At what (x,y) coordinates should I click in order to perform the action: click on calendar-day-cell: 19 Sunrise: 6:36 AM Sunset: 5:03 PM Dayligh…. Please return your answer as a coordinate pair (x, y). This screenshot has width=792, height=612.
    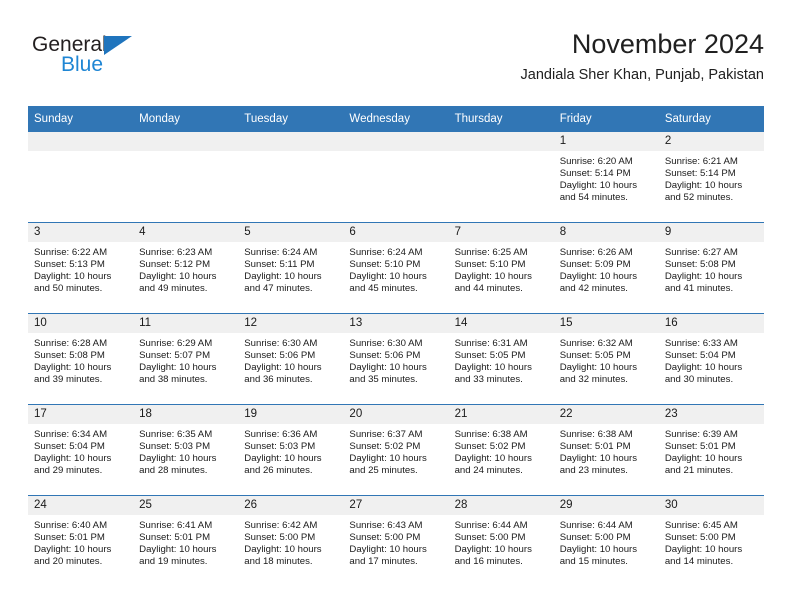
    Looking at the image, I should click on (291, 450).